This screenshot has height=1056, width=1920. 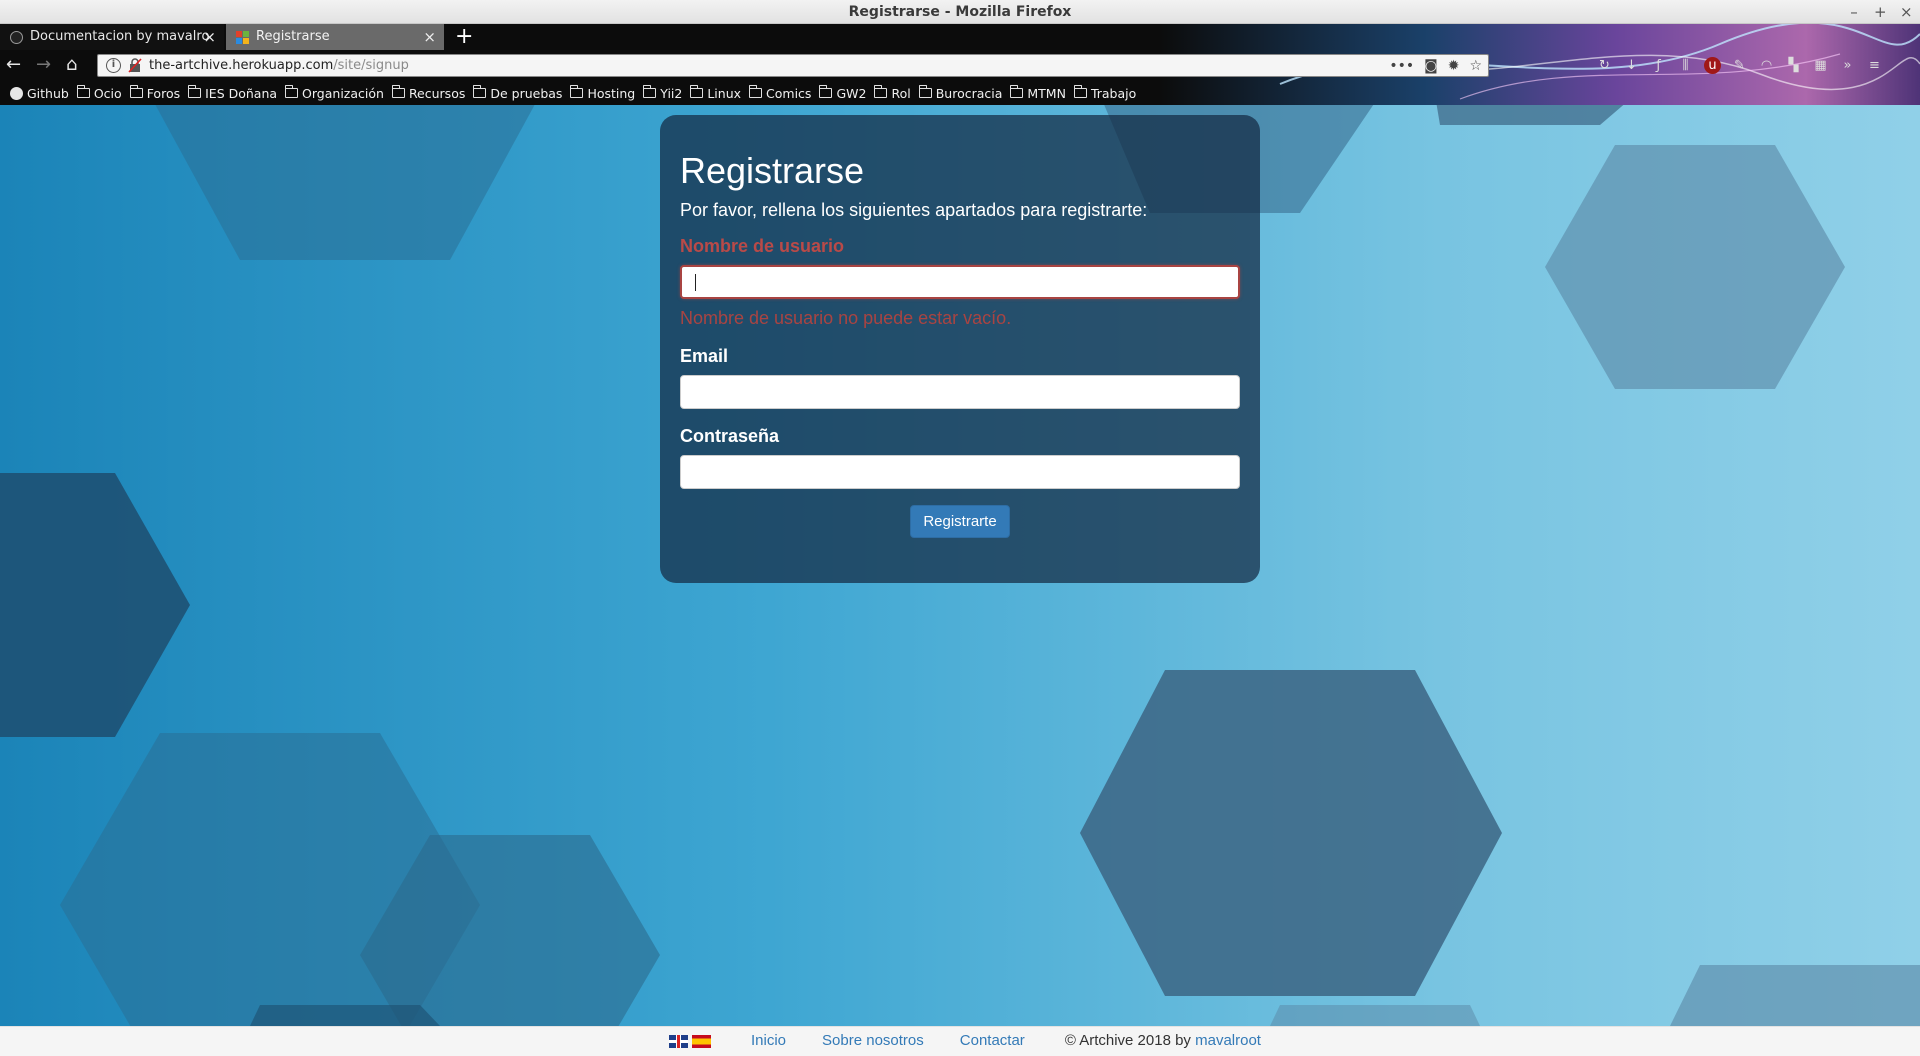 What do you see at coordinates (1163, 1041) in the screenshot?
I see `copyright: © Artchive 2018 by mavalroot` at bounding box center [1163, 1041].